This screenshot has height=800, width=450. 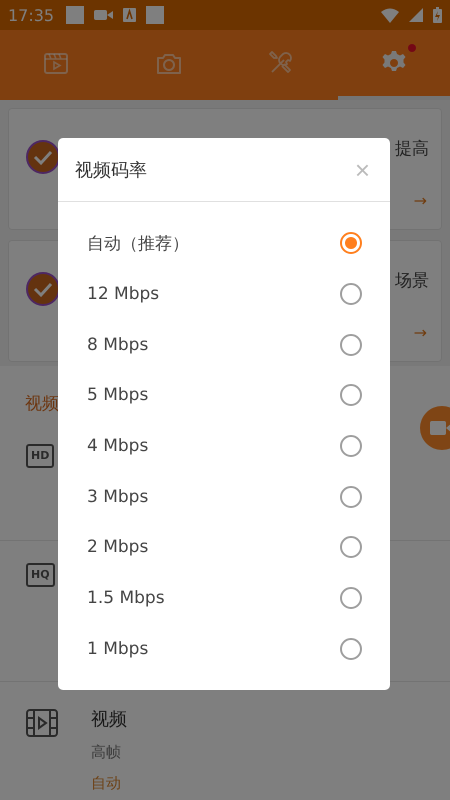 I want to click on dialog-title: 视频码率, so click(x=111, y=170).